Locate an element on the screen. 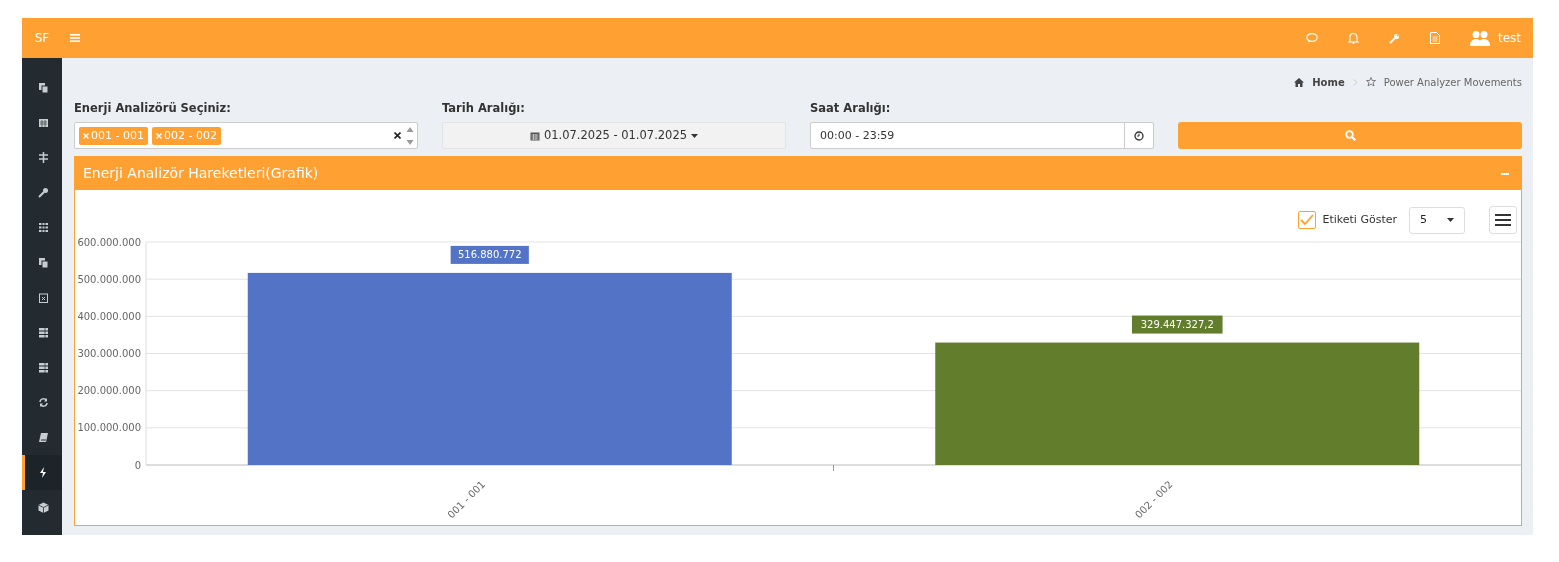 This screenshot has height=562, width=1559. book-icon is located at coordinates (43, 437).